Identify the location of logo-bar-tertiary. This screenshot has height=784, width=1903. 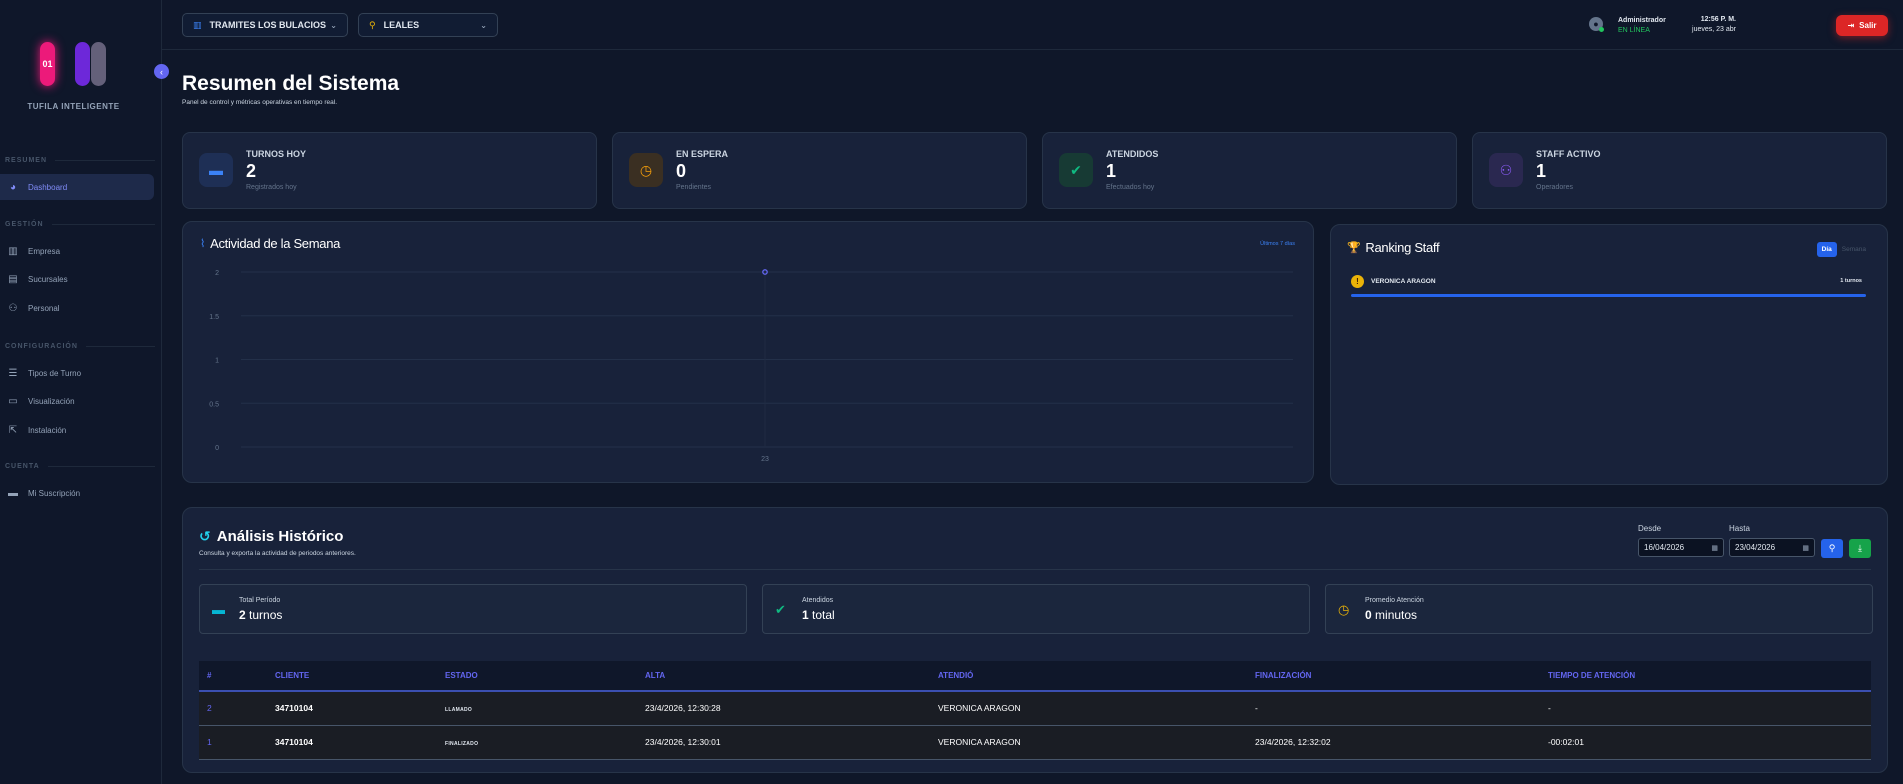
(98, 64).